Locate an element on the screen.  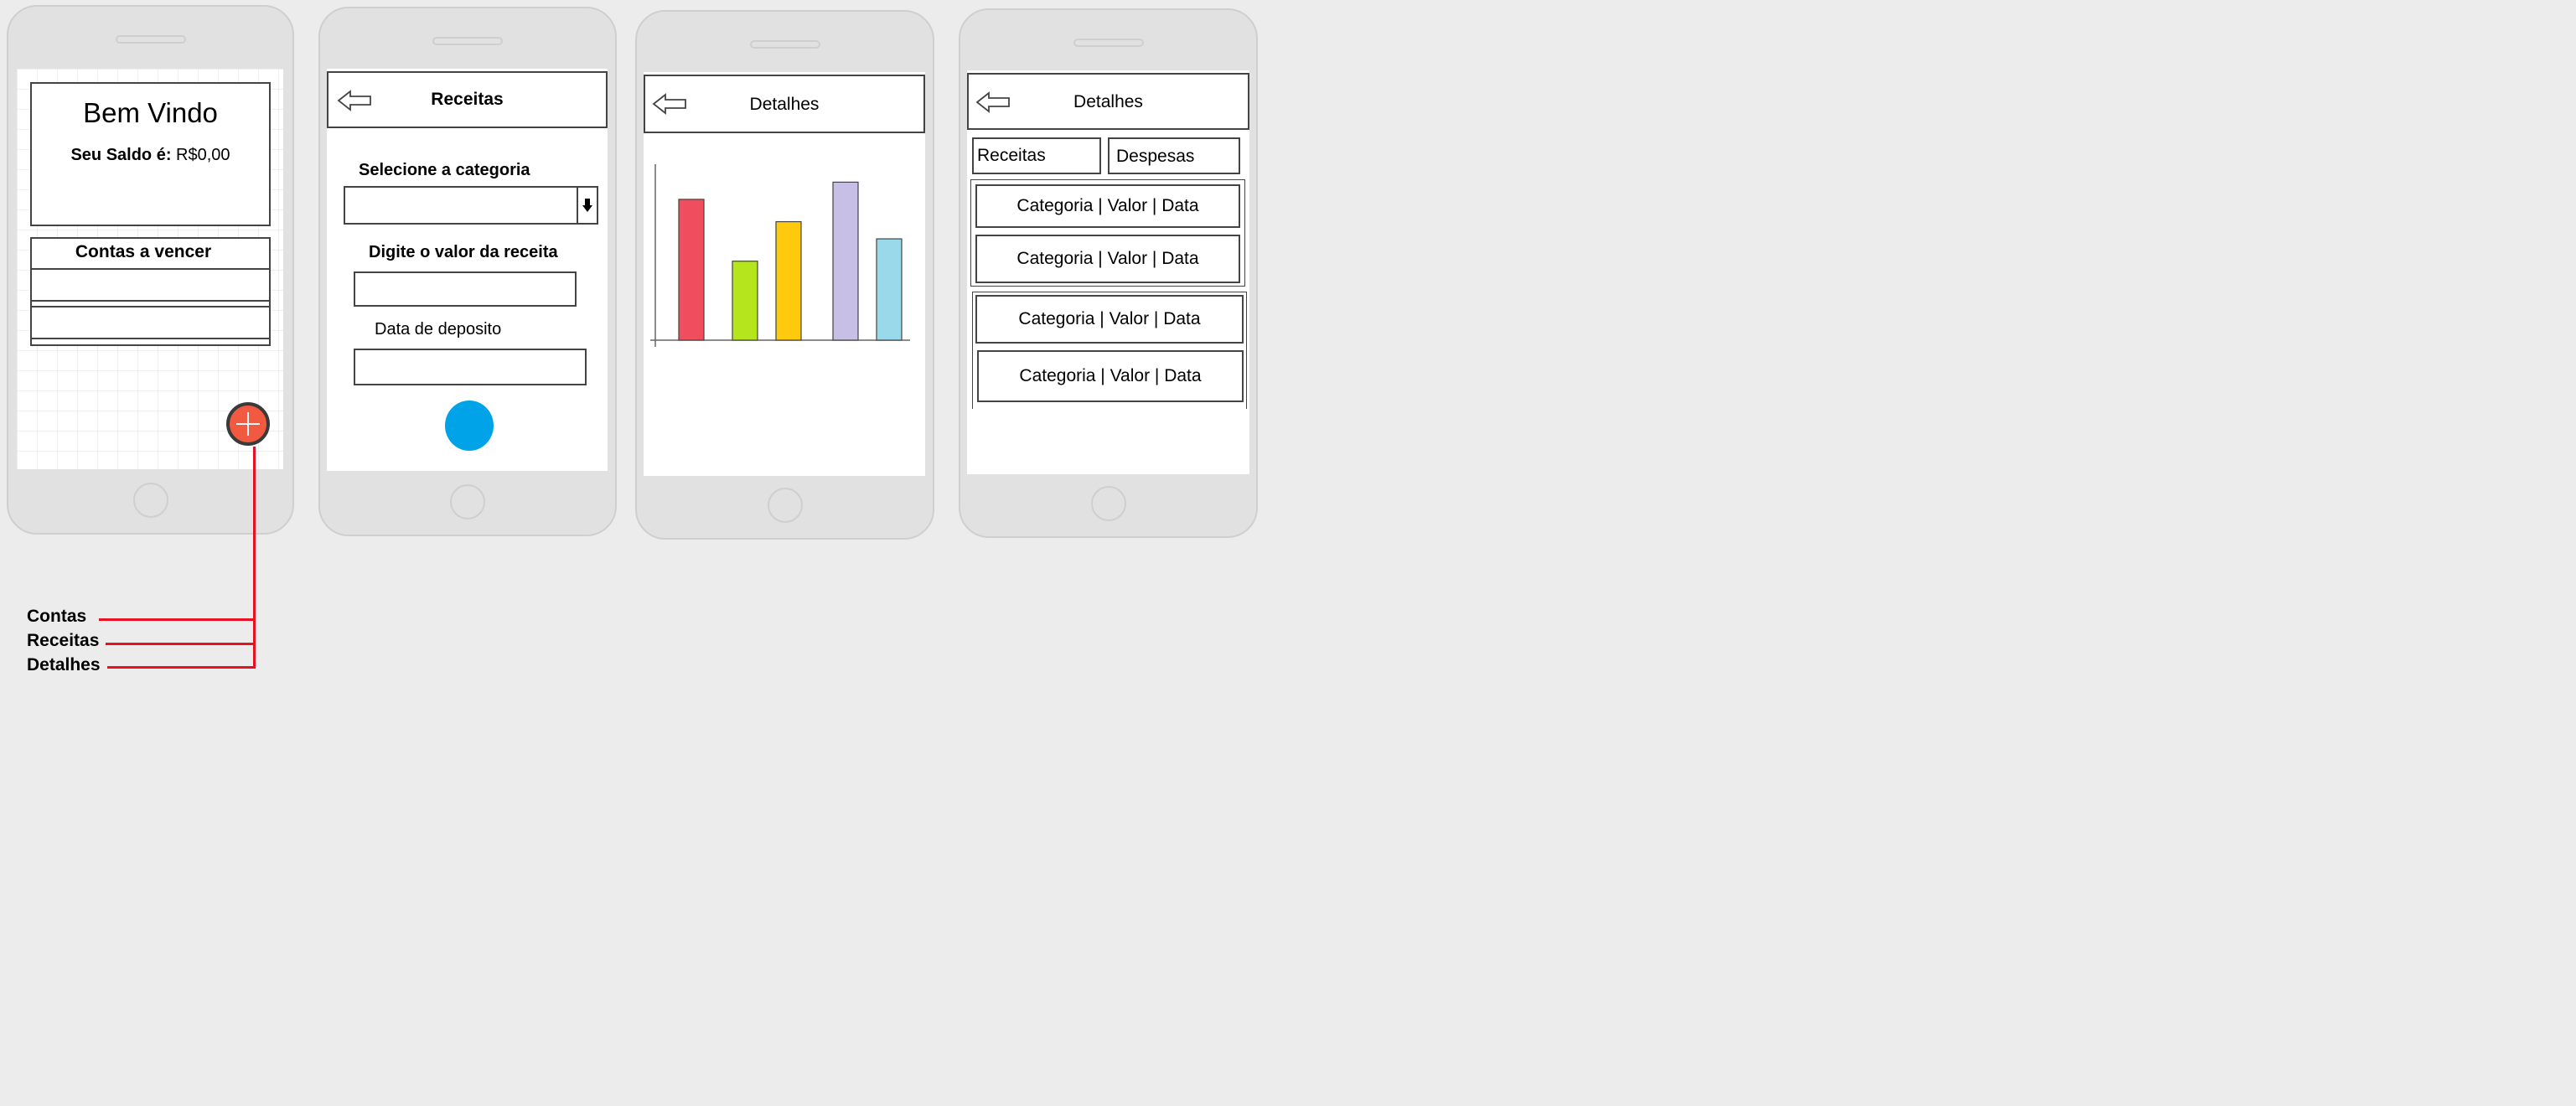
welcome-card: Bem Vindo Seu Saldo é: R$0,00 is located at coordinates (150, 154).